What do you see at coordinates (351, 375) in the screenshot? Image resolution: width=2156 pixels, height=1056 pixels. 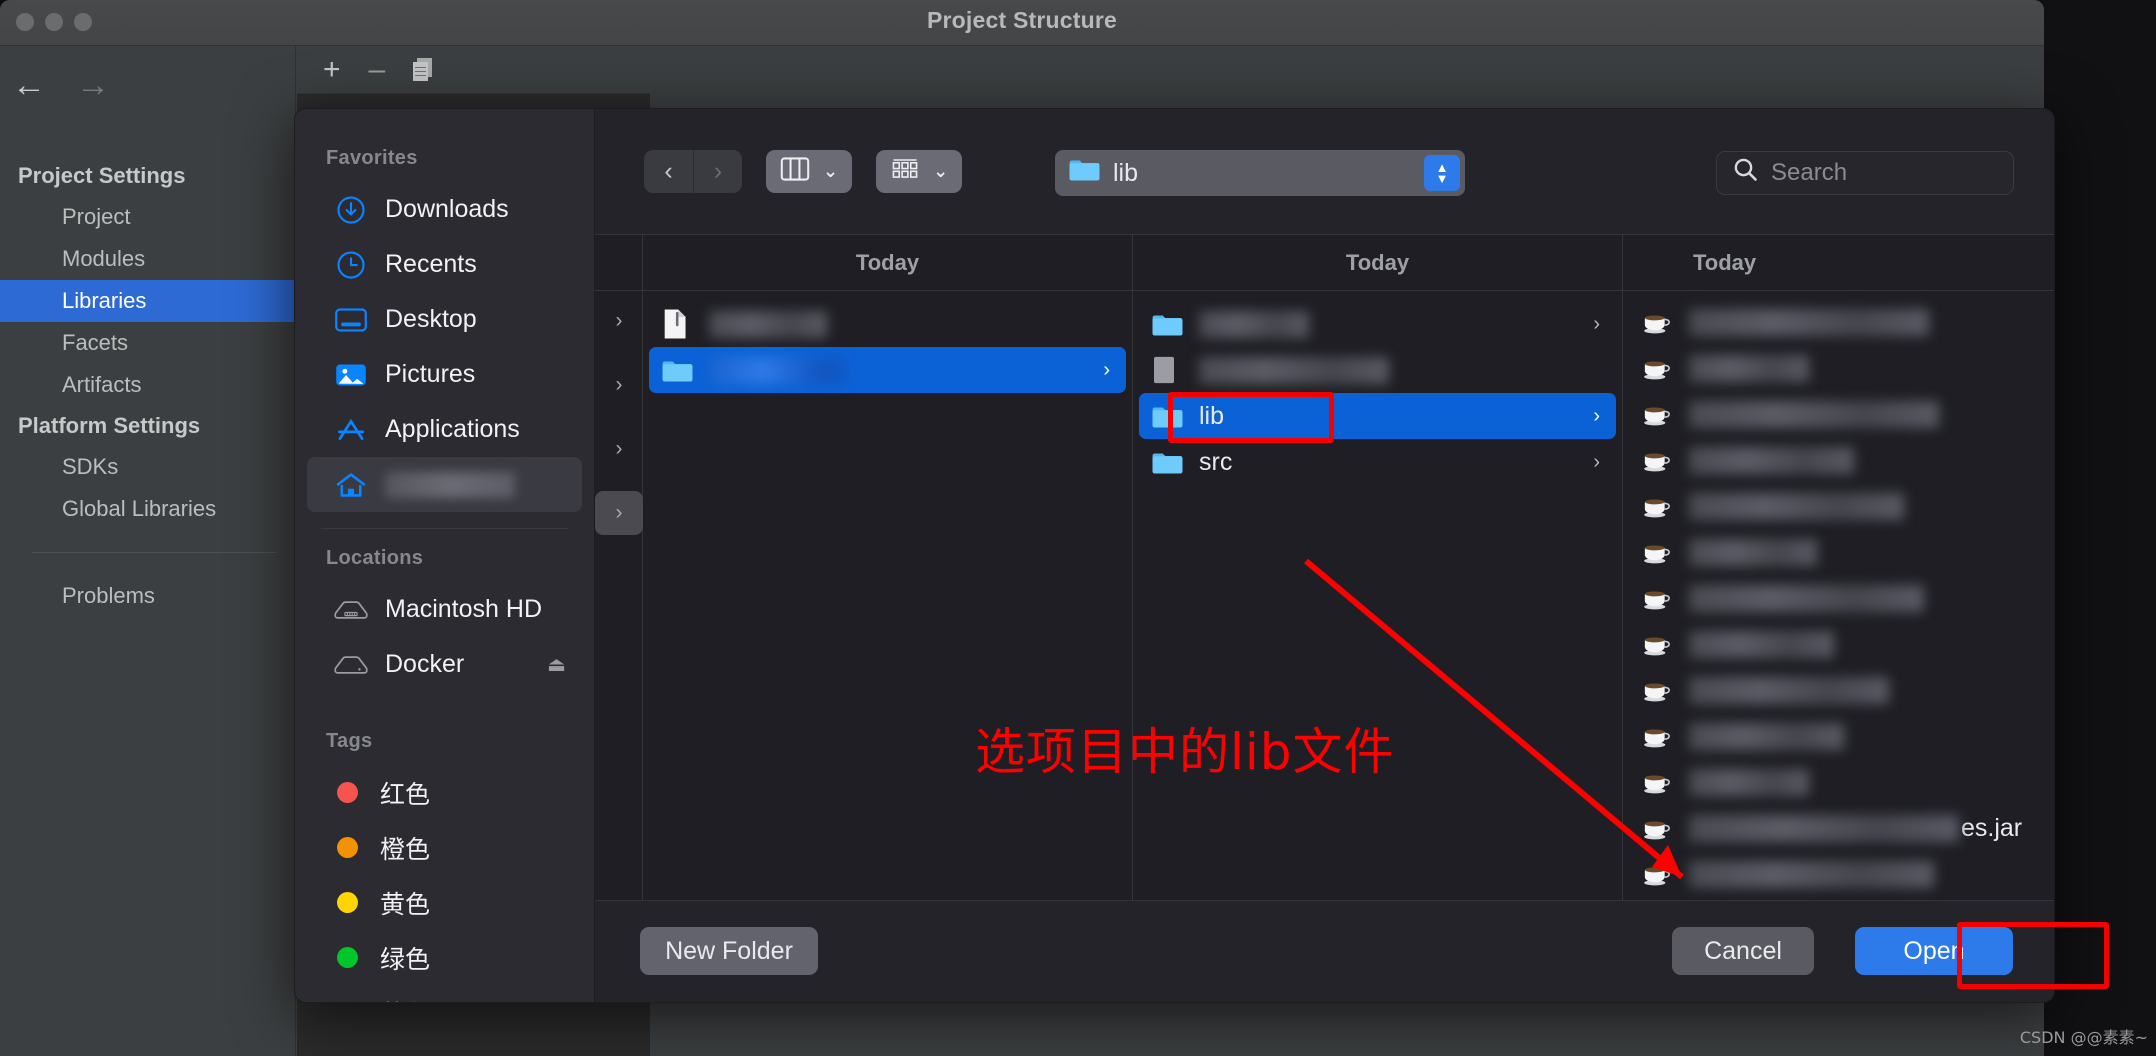 I see `pictures-icon` at bounding box center [351, 375].